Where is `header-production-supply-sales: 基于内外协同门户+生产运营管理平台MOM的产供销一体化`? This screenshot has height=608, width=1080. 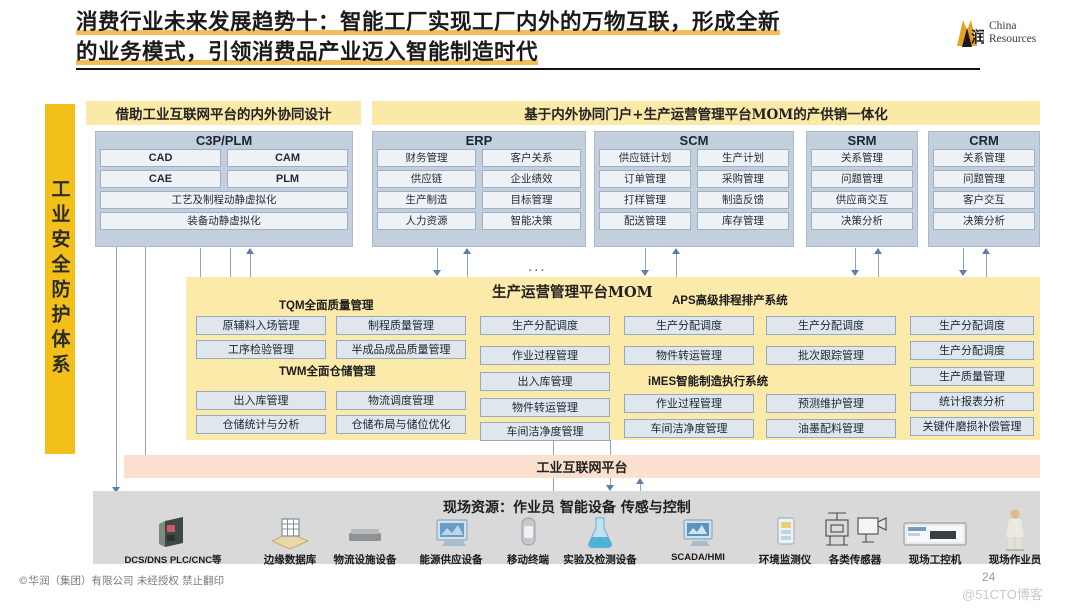 header-production-supply-sales: 基于内外协同门户+生产运营管理平台MOM的产供销一体化 is located at coordinates (706, 113).